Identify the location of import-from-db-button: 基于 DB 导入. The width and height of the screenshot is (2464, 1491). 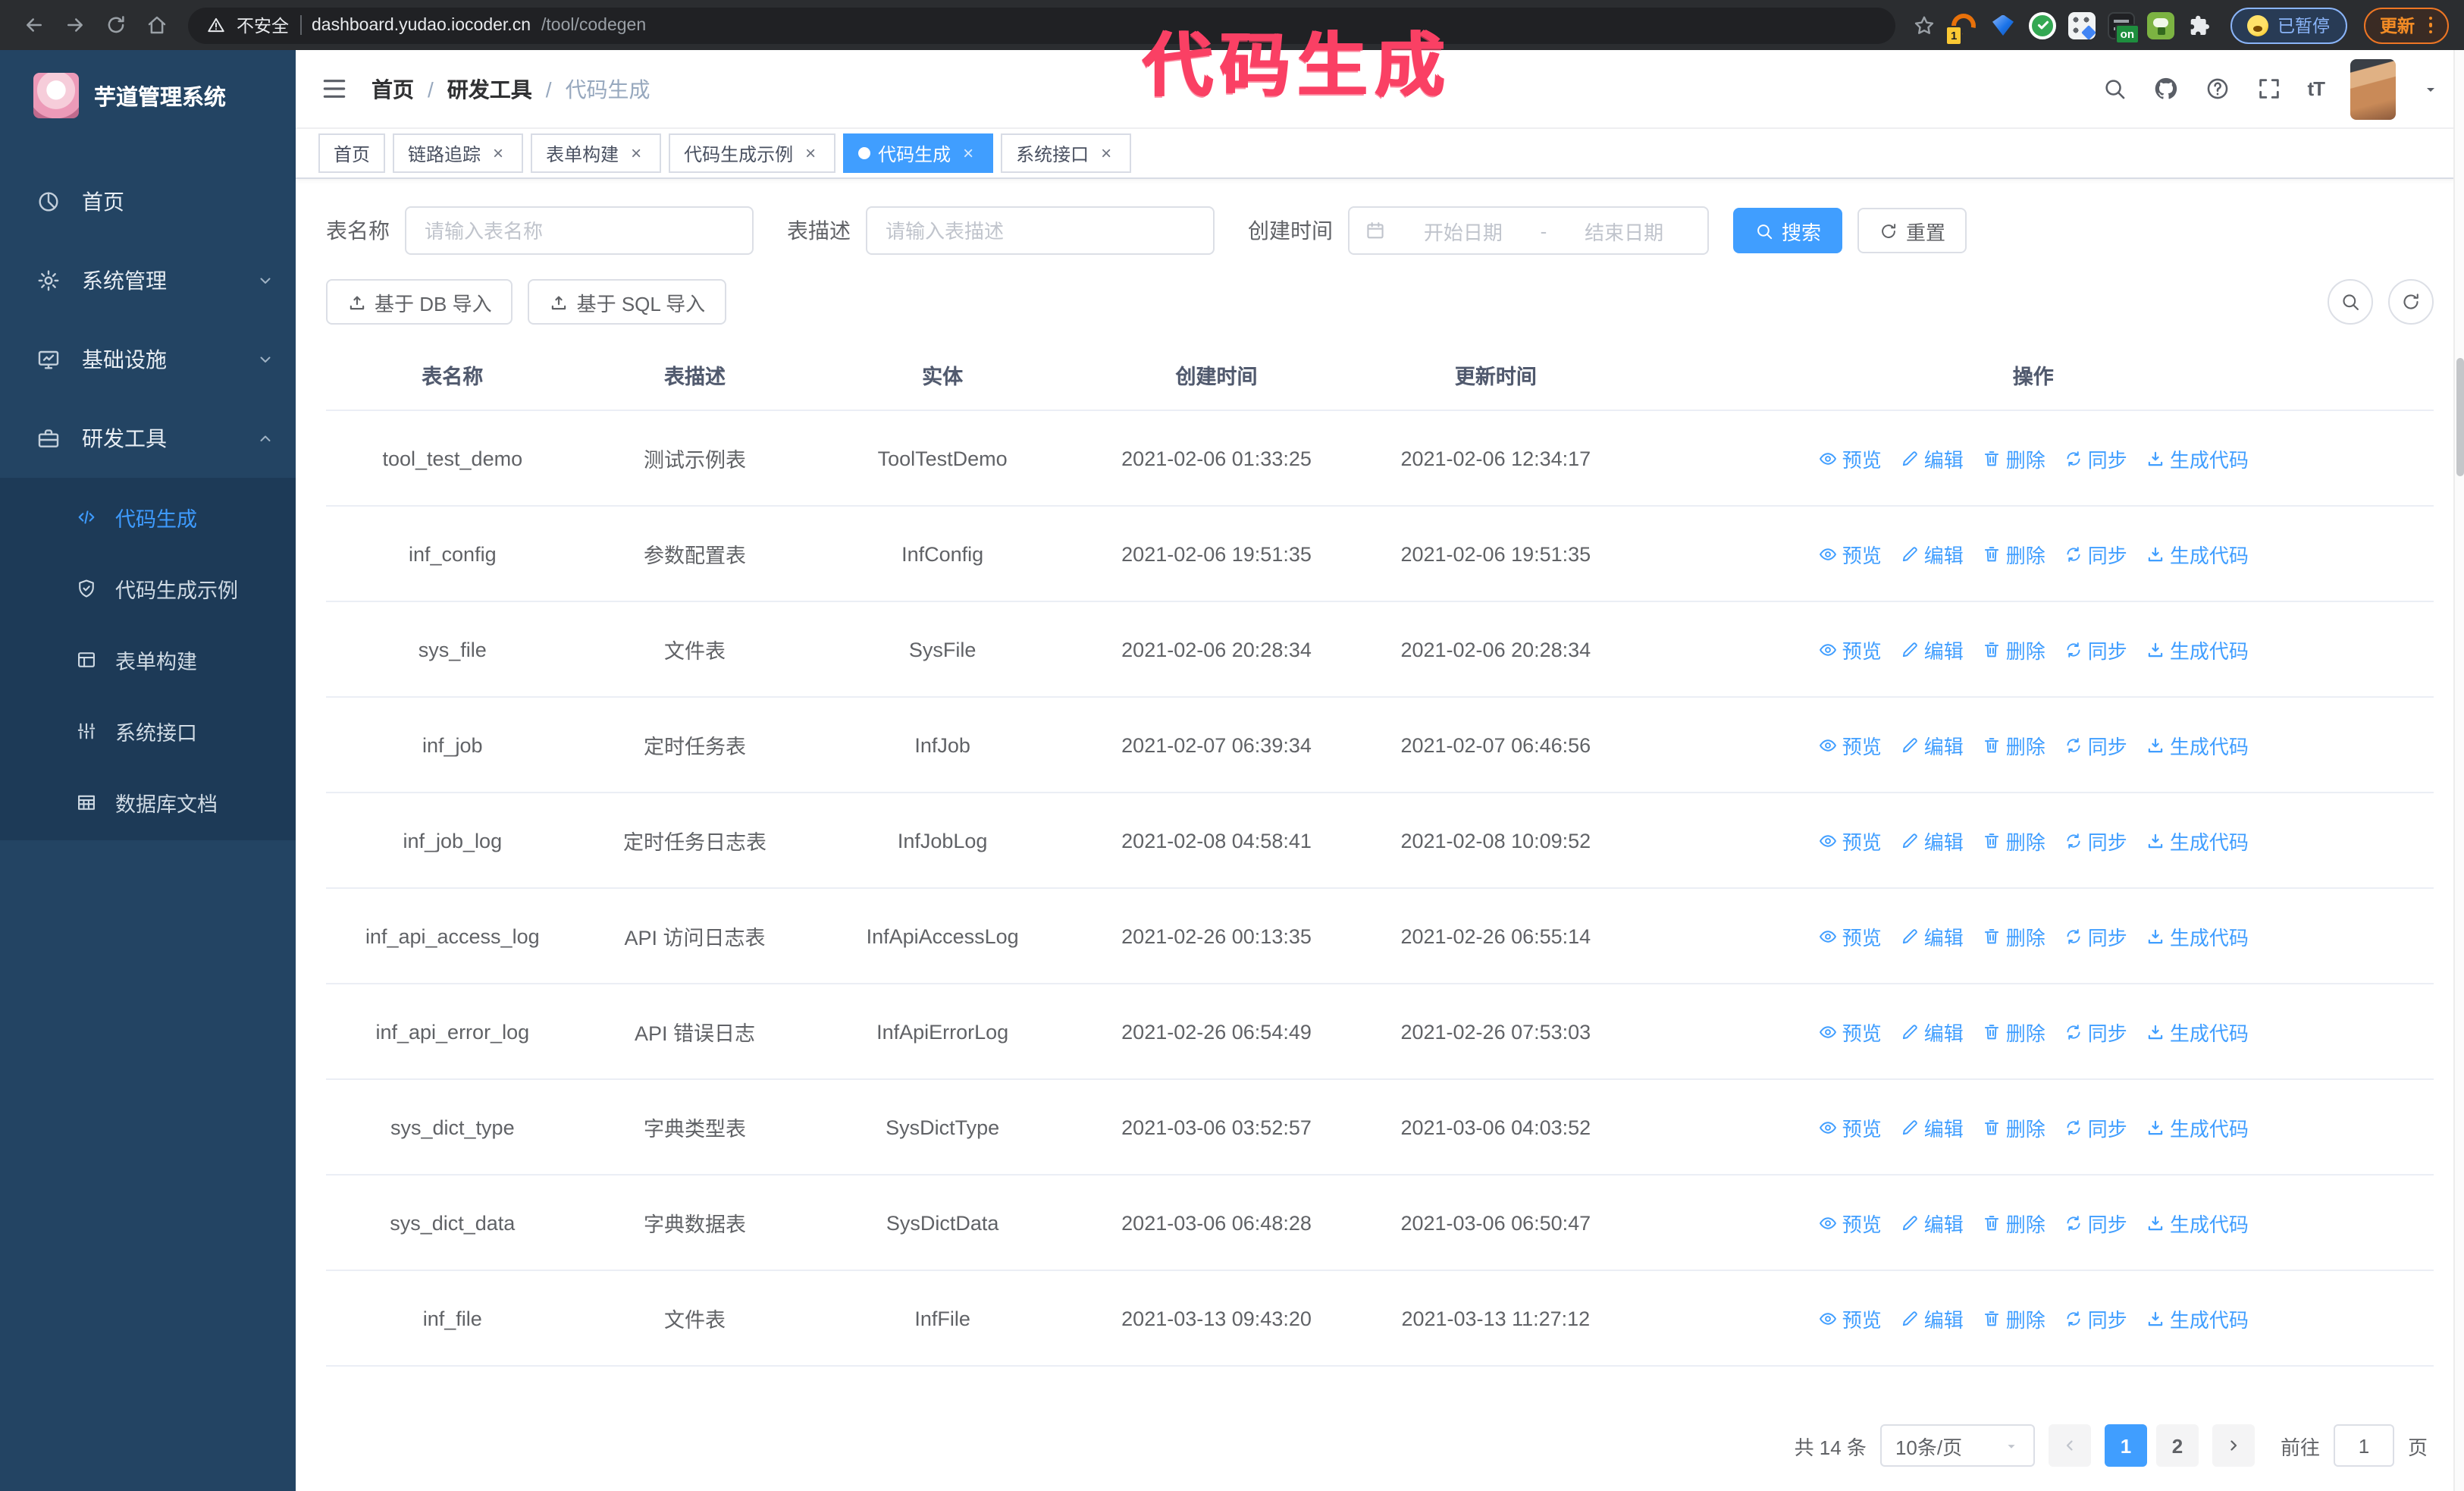
(419, 302).